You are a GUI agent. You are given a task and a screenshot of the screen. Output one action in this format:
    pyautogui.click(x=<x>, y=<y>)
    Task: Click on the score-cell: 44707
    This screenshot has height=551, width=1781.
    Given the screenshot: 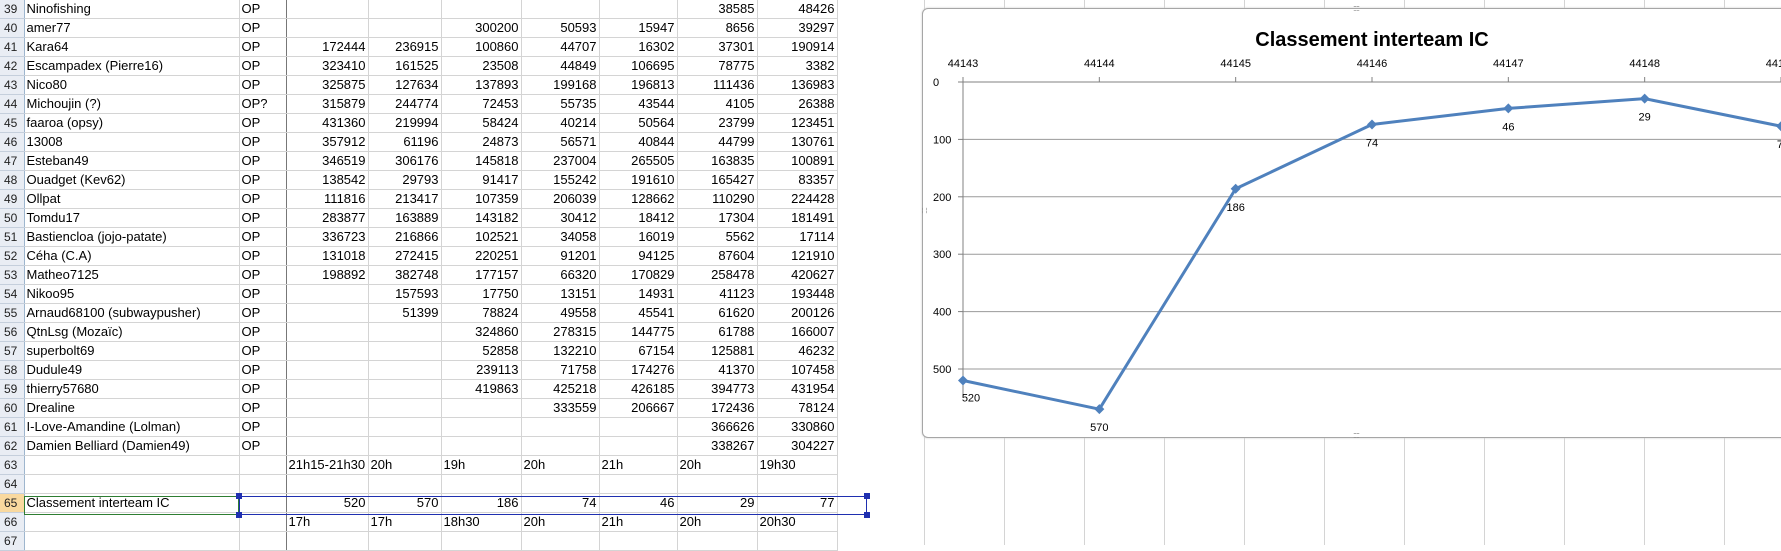 What is the action you would take?
    pyautogui.click(x=560, y=47)
    